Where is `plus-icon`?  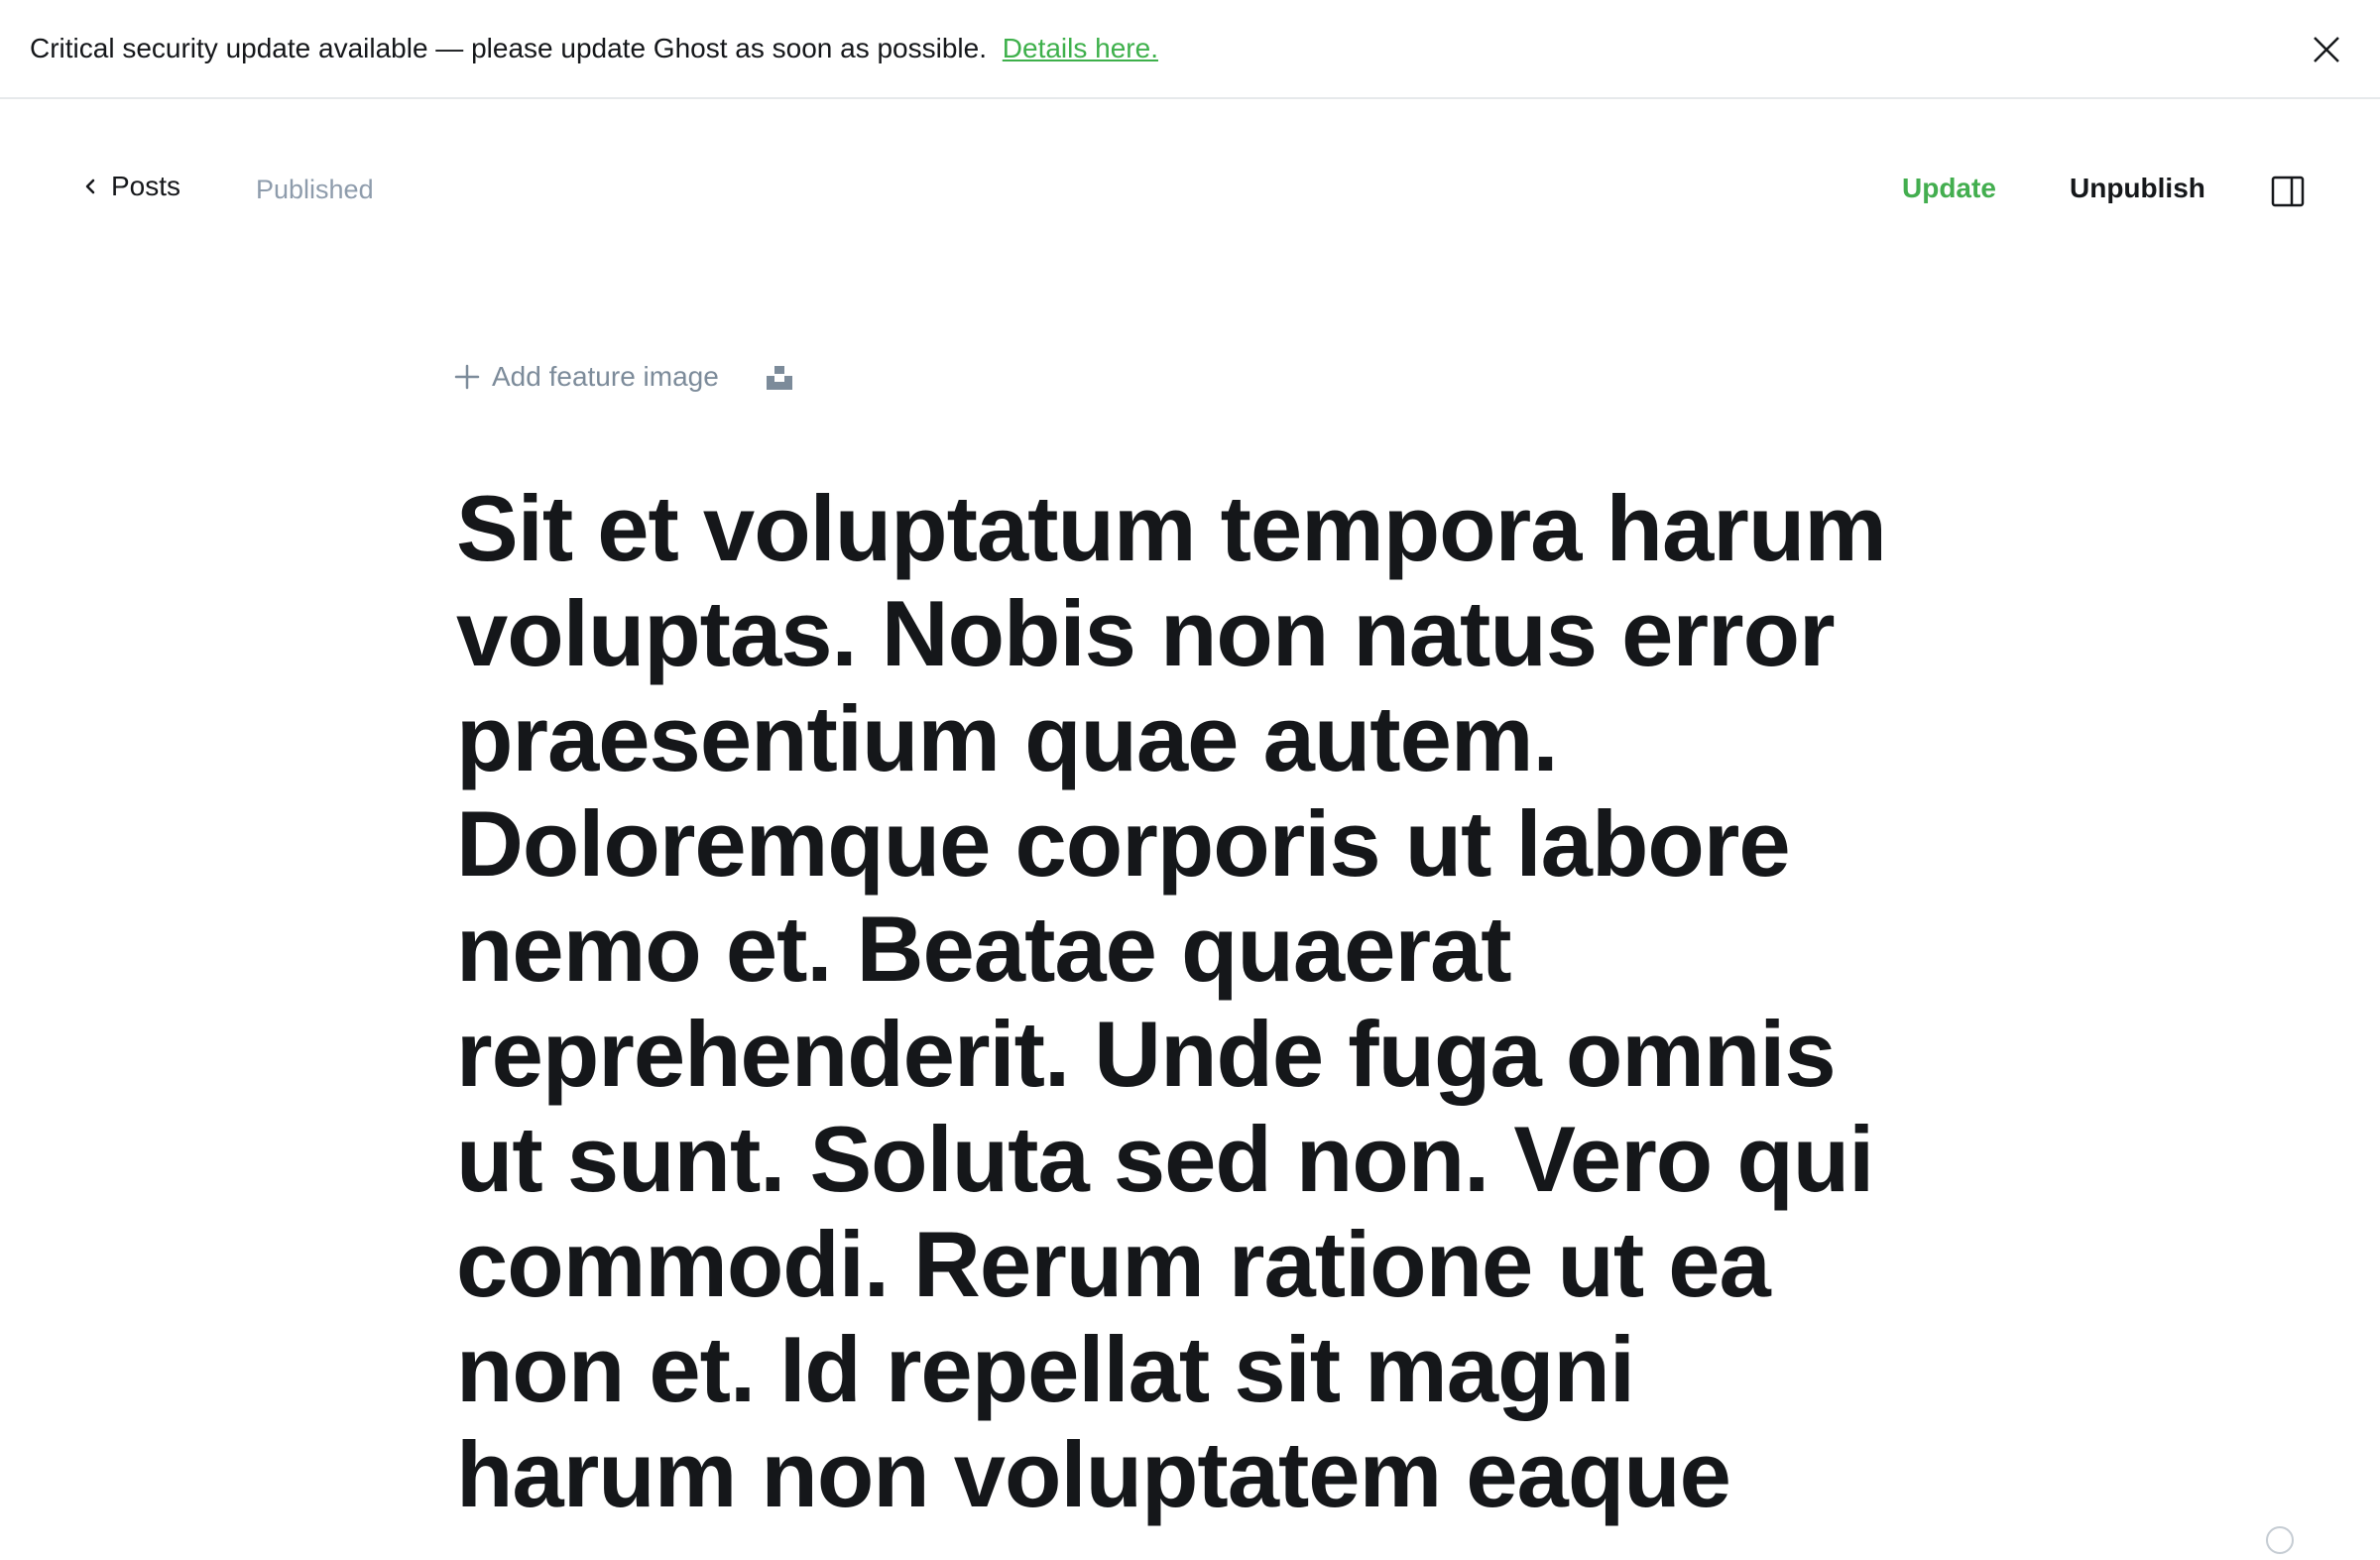 plus-icon is located at coordinates (467, 377).